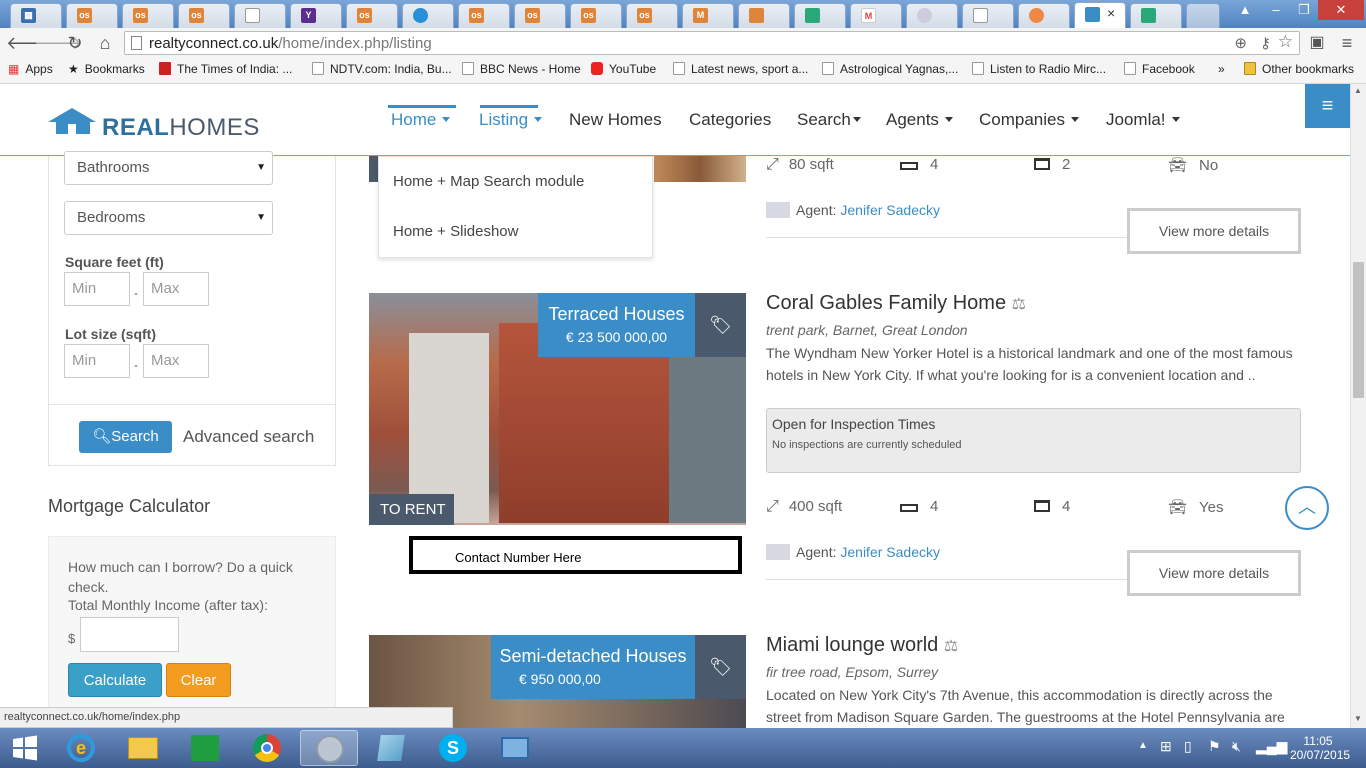 The image size is (1366, 768). Describe the element at coordinates (205, 748) in the screenshot. I see `store-taskbar-button` at that location.